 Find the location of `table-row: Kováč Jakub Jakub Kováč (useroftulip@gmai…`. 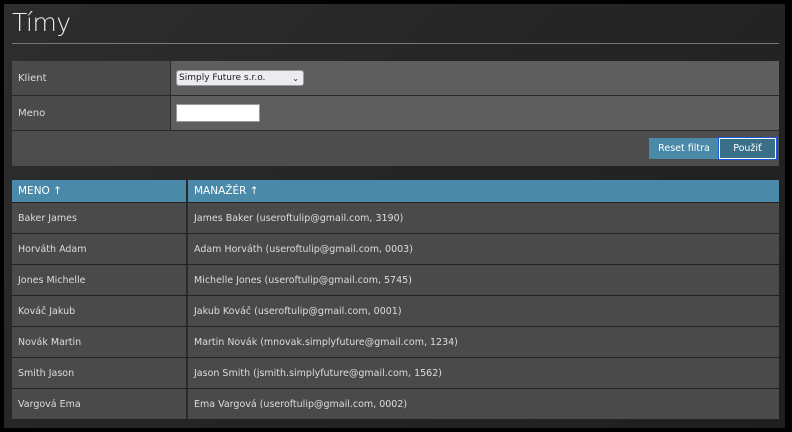

table-row: Kováč Jakub Jakub Kováč (useroftulip@gmai… is located at coordinates (395, 311).